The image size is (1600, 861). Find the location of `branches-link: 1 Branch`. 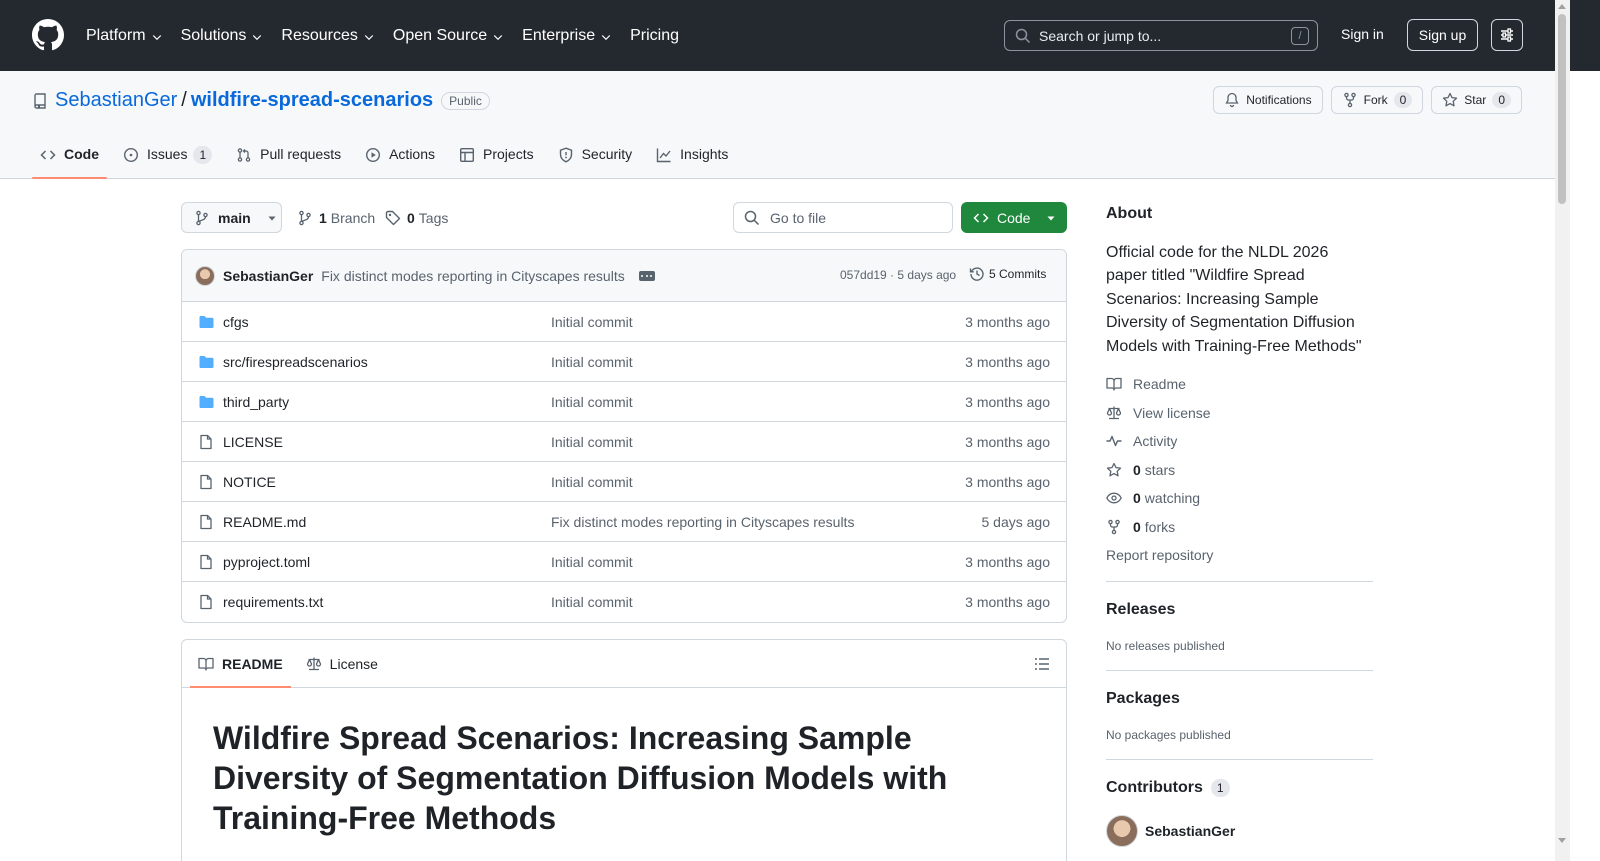

branches-link: 1 Branch is located at coordinates (336, 218).